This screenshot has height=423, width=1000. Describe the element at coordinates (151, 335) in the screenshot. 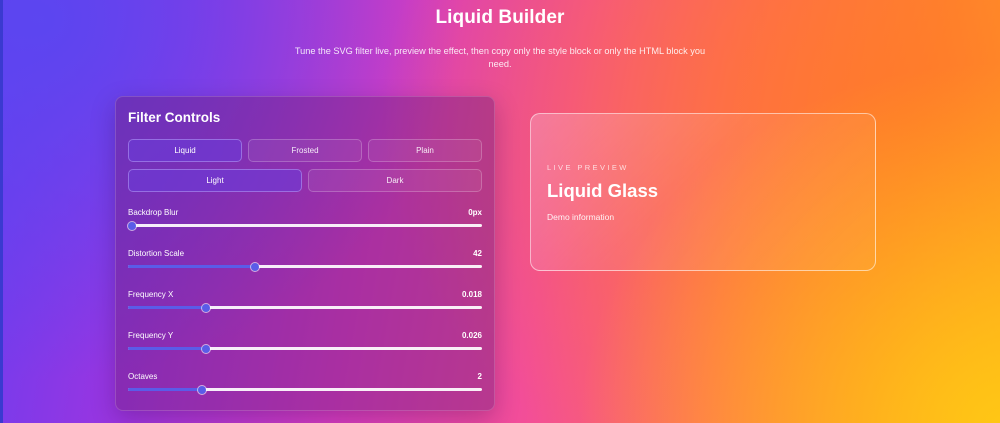

I see `slider-label: Frequency Y` at that location.